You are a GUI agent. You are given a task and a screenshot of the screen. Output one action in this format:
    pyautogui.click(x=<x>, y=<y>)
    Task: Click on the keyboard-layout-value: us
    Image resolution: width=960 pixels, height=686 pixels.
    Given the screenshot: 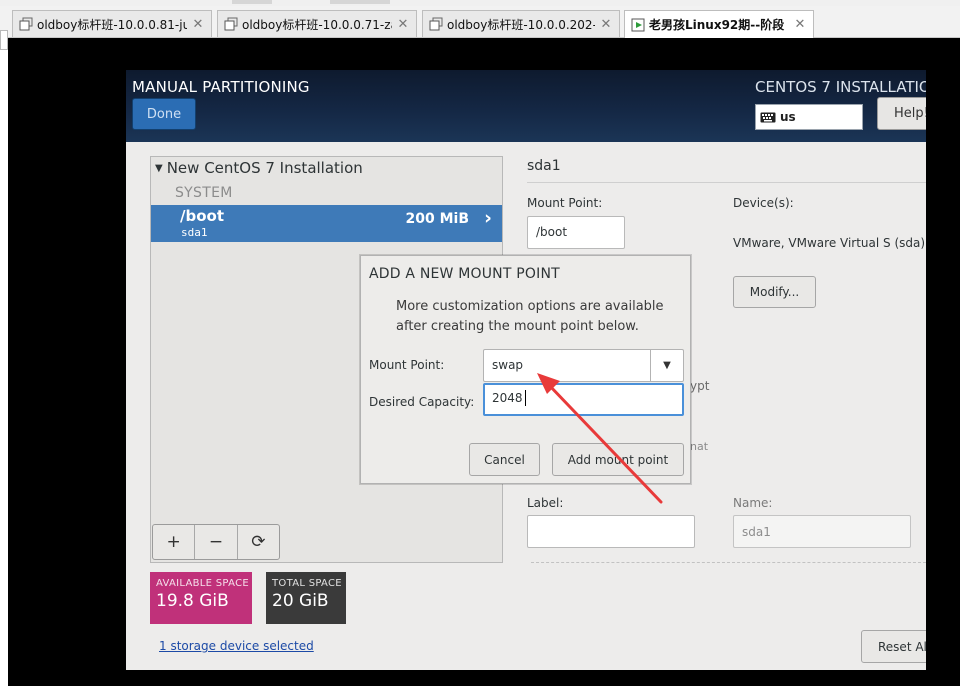 What is the action you would take?
    pyautogui.click(x=788, y=117)
    